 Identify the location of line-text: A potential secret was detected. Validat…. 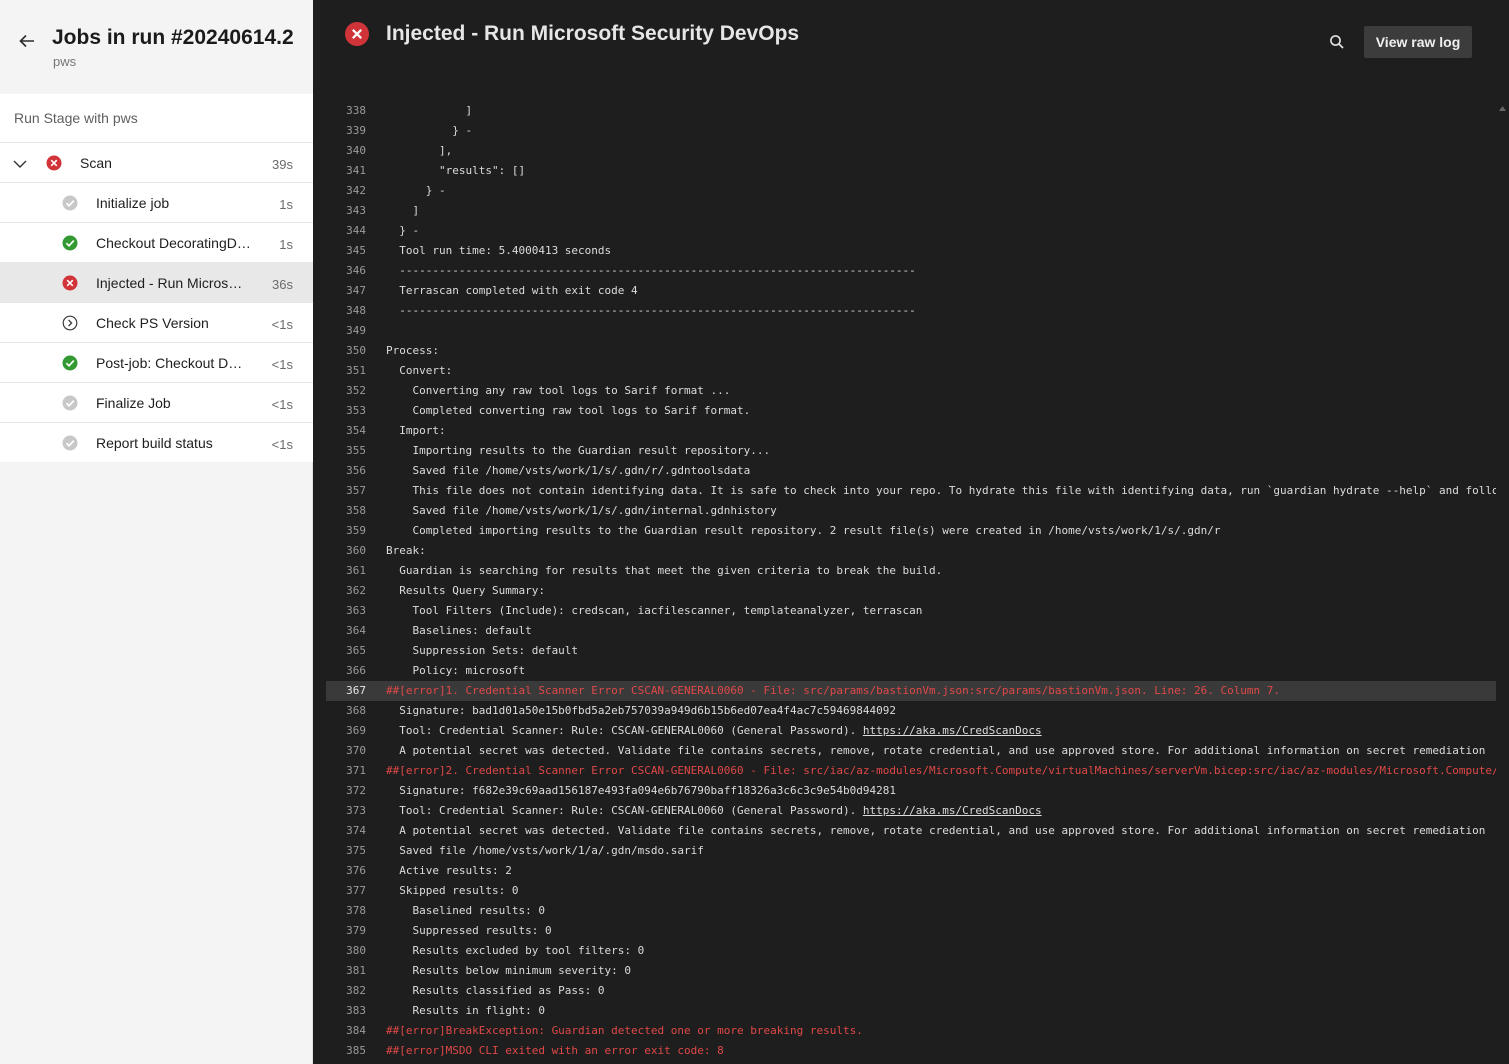
(936, 750).